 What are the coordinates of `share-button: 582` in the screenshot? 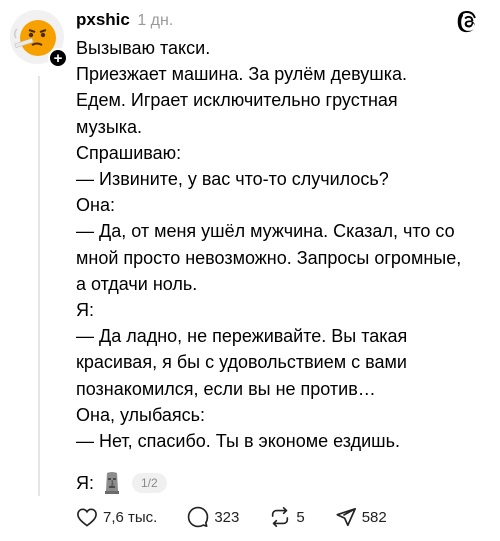 It's located at (361, 517).